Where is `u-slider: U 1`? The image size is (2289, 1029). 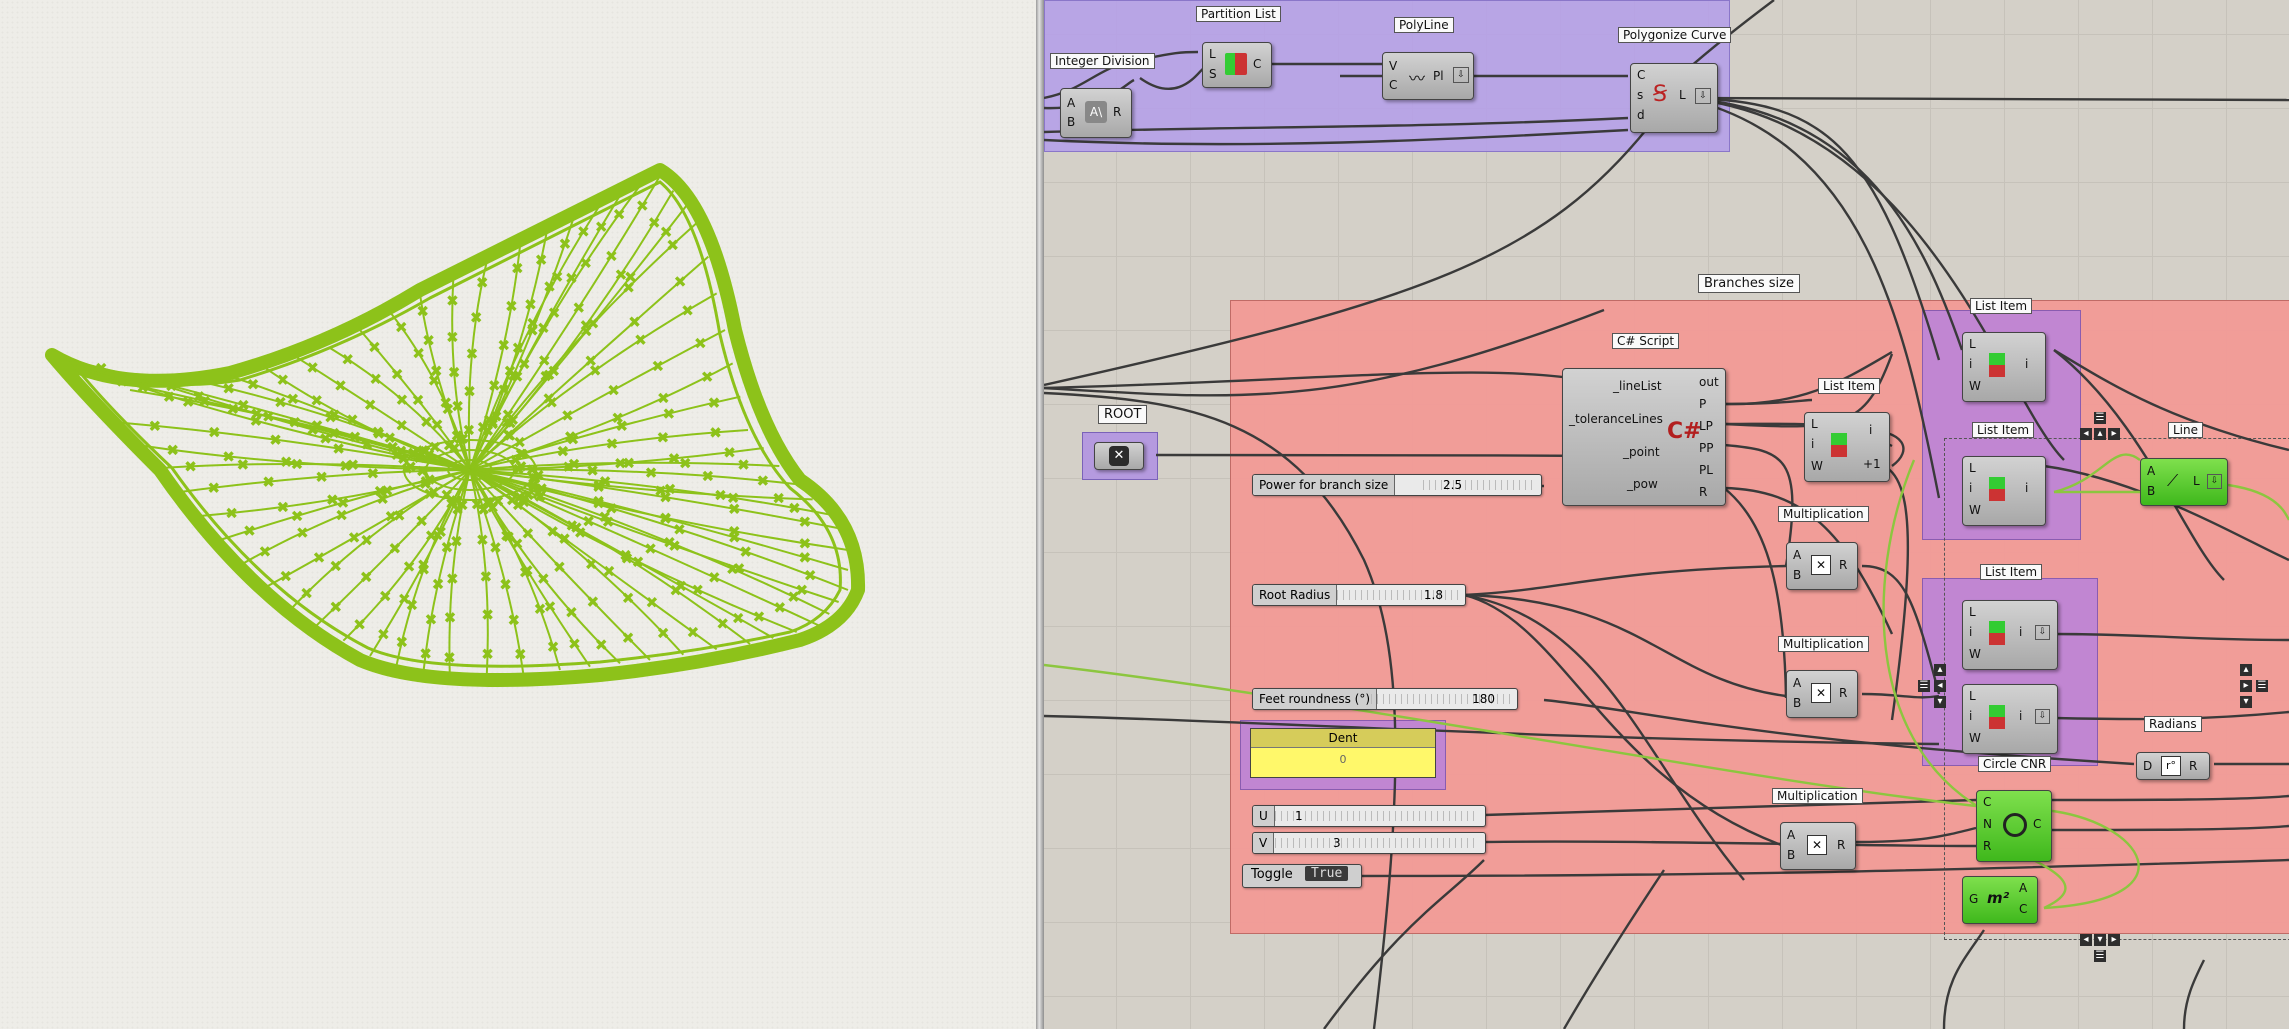 u-slider: U 1 is located at coordinates (1369, 816).